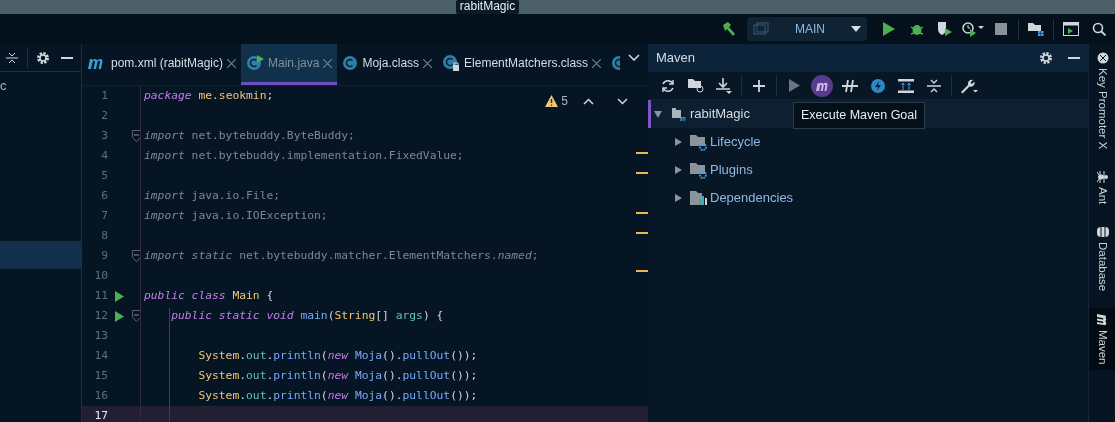 The height and width of the screenshot is (422, 1115). What do you see at coordinates (1102, 58) in the screenshot?
I see `globe-icon` at bounding box center [1102, 58].